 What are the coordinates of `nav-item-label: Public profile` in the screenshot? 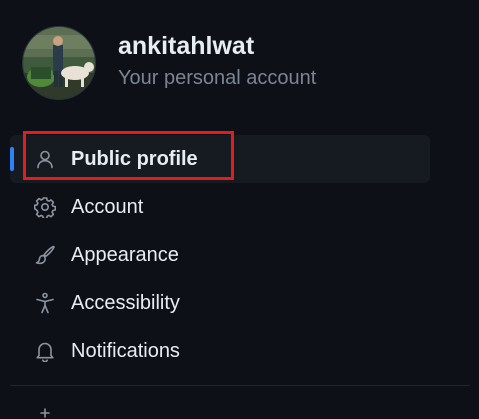 It's located at (134, 159).